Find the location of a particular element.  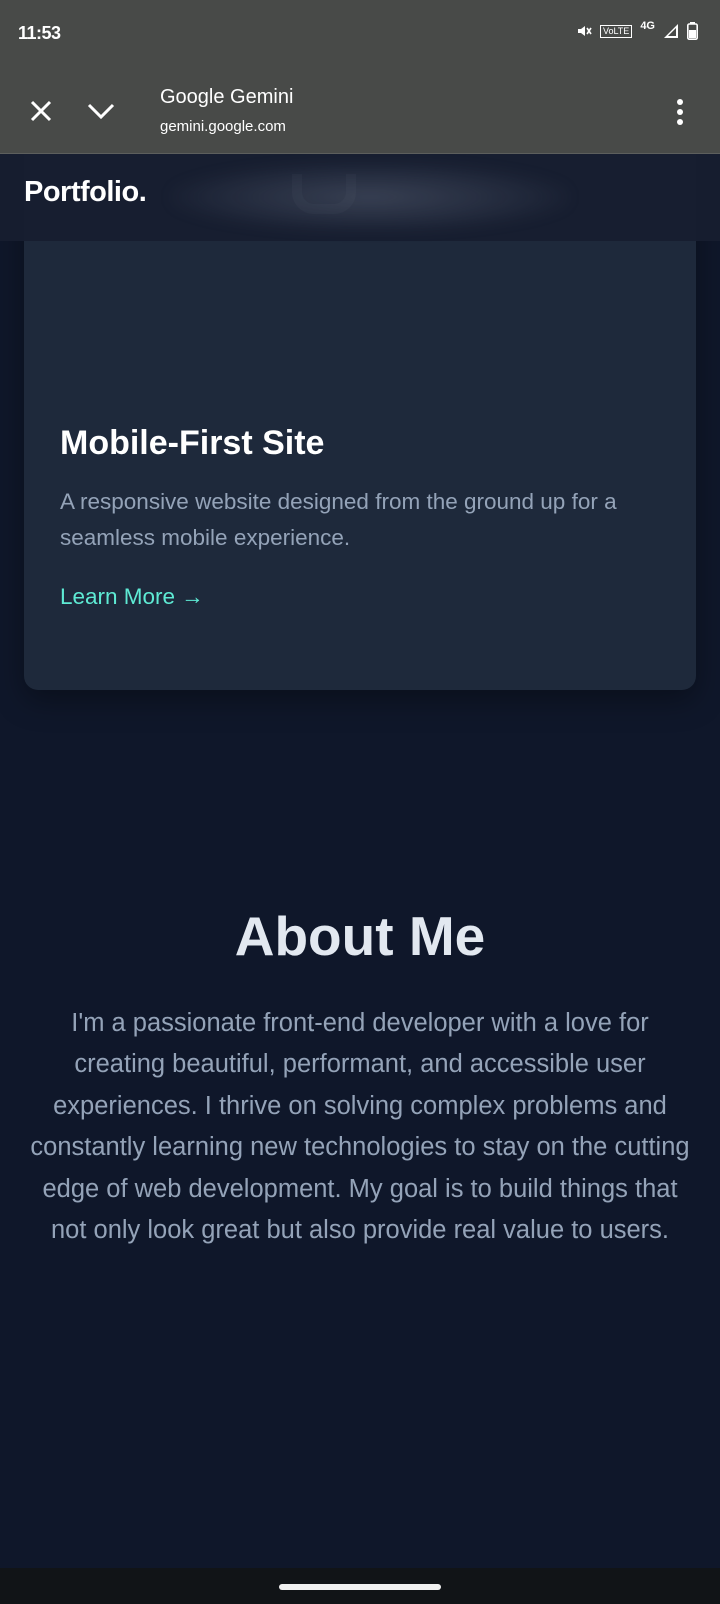

signal-icon is located at coordinates (671, 31).